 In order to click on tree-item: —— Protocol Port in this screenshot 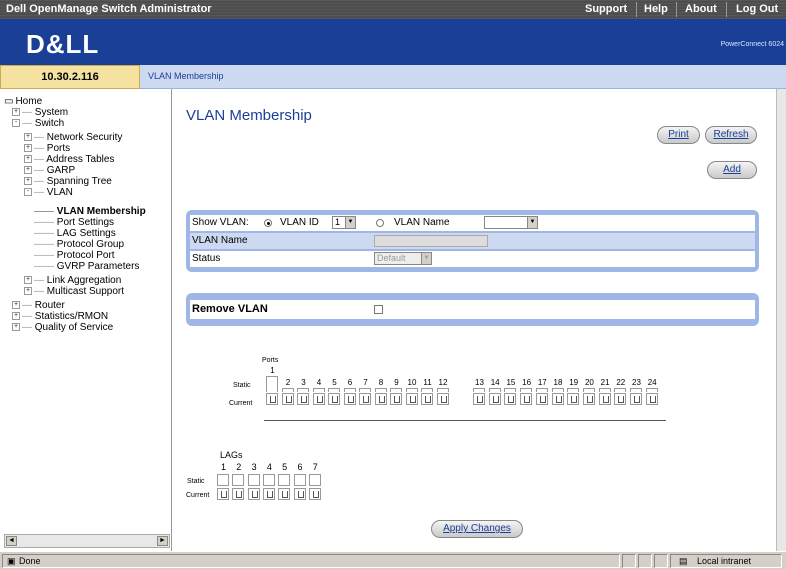, I will do `click(74, 255)`.